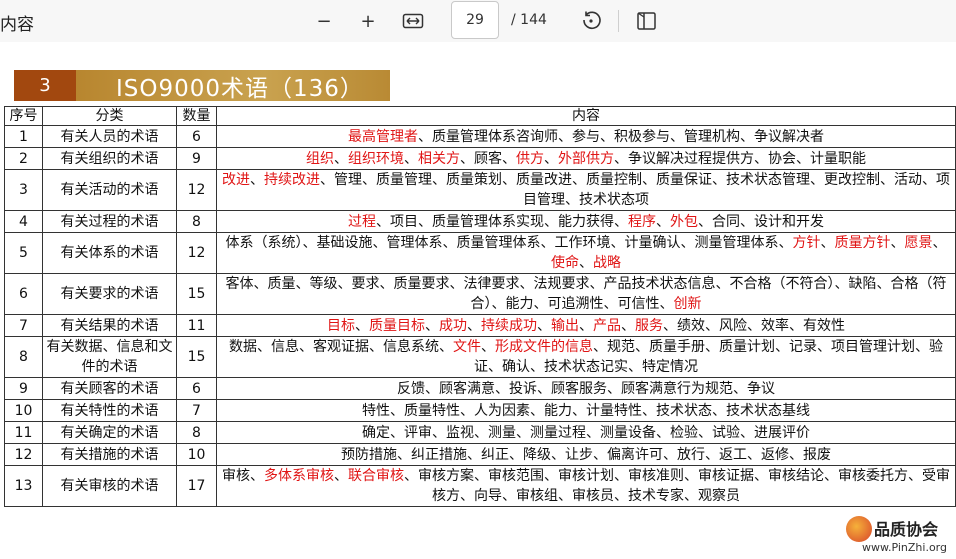 This screenshot has height=559, width=956. I want to click on row-number: 8, so click(23, 357).